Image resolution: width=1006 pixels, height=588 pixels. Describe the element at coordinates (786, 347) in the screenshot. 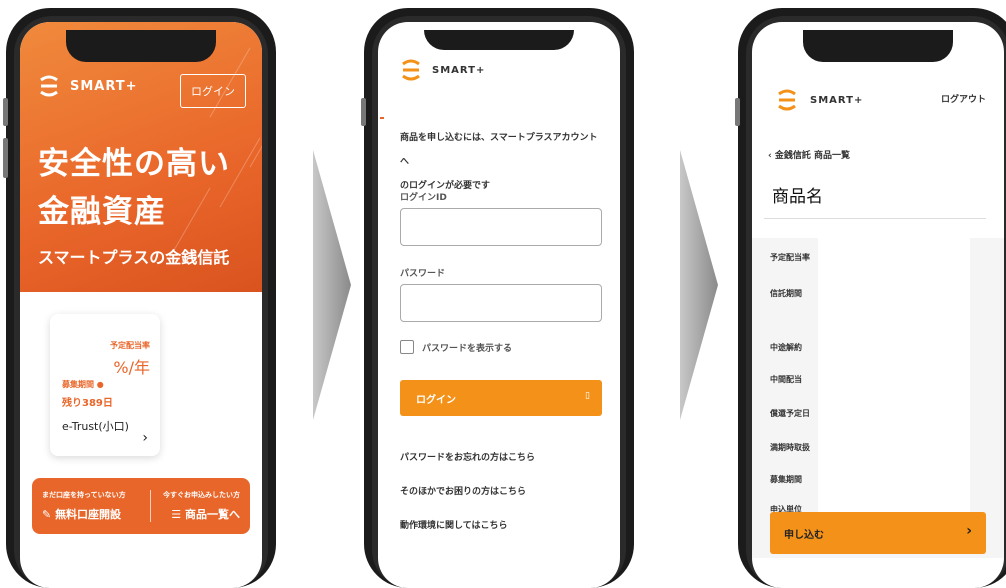

I see `detail-label: 中途解約` at that location.